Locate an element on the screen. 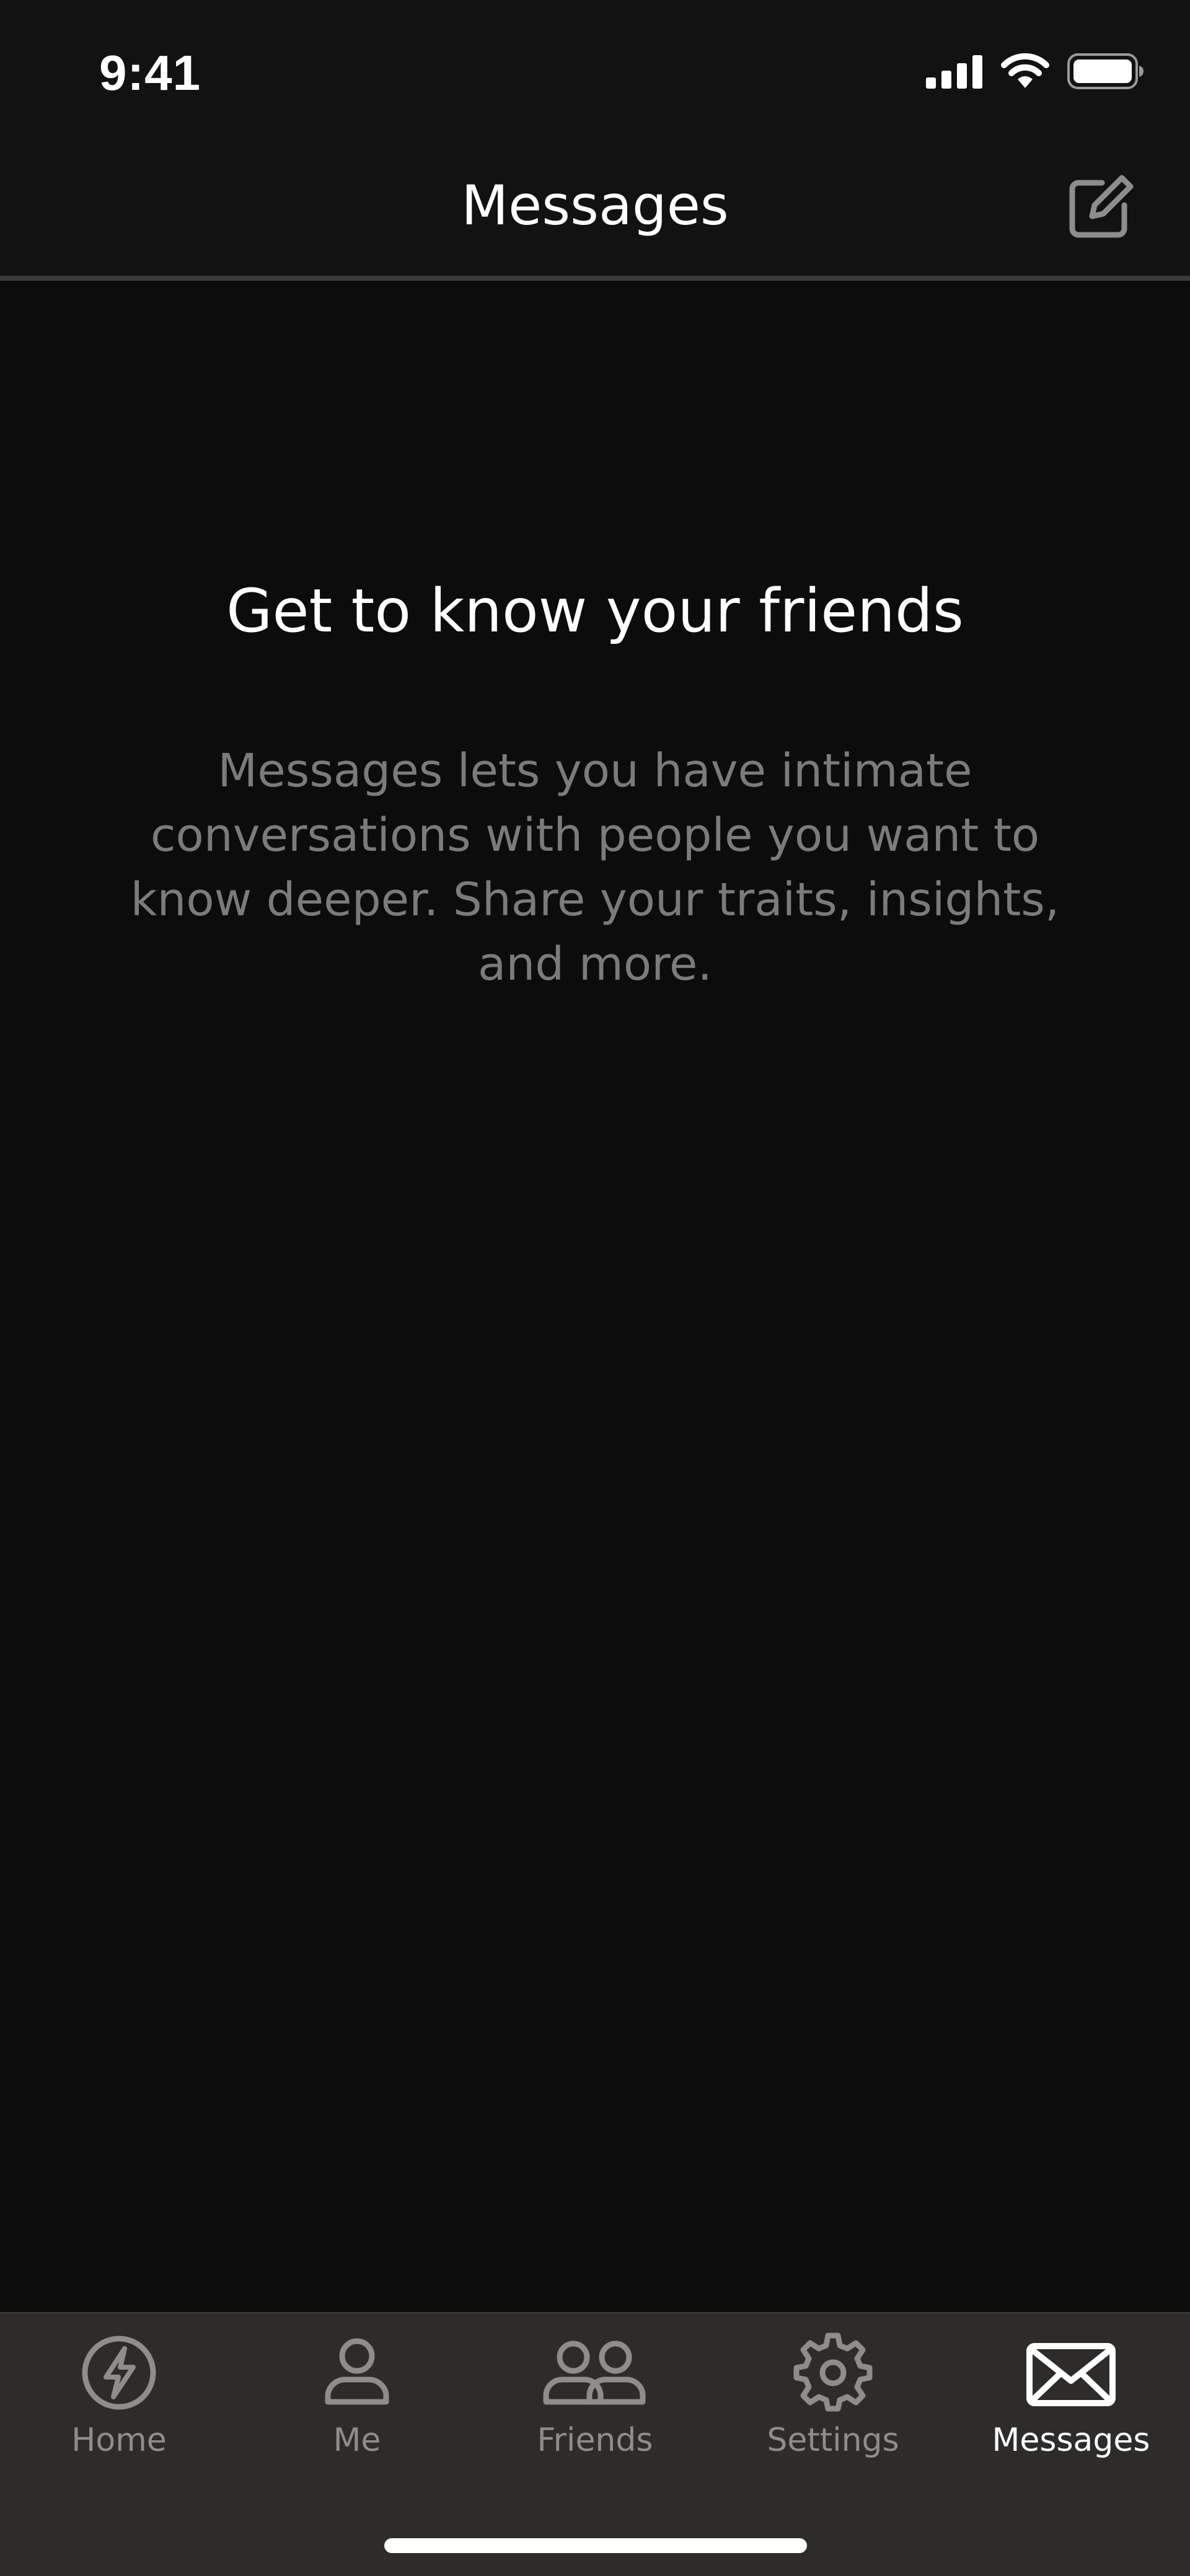 Image resolution: width=1190 pixels, height=2576 pixels. envelope-icon is located at coordinates (1071, 2374).